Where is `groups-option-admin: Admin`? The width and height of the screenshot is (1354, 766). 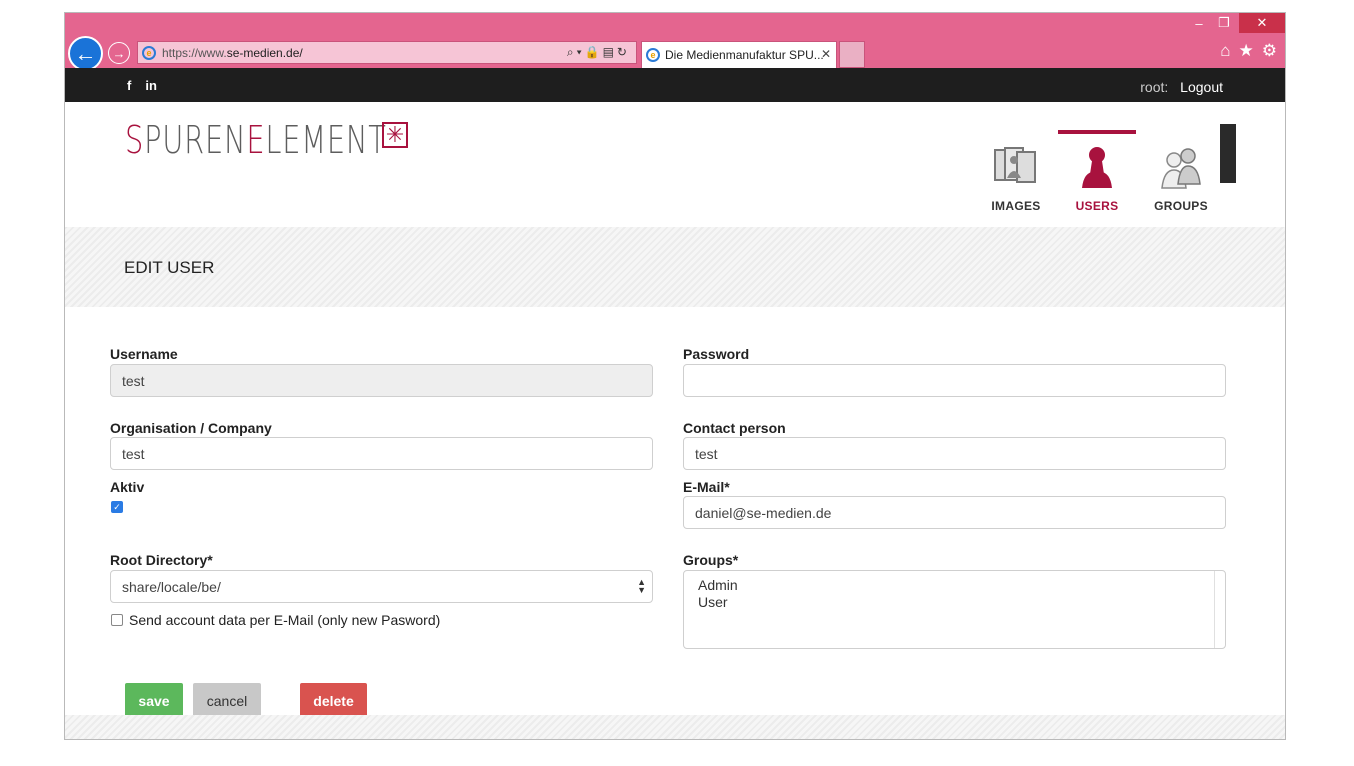 groups-option-admin: Admin is located at coordinates (954, 585).